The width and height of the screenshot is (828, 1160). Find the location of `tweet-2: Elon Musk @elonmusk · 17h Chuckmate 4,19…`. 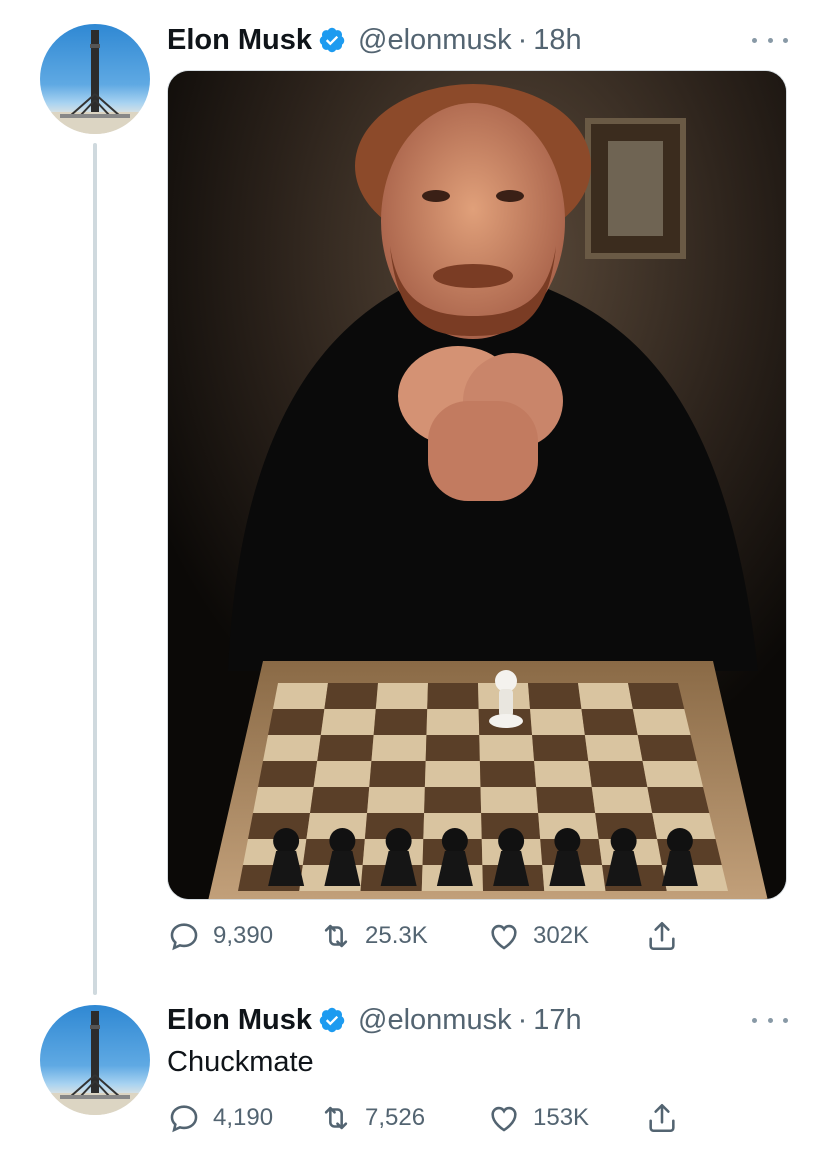

tweet-2: Elon Musk @elonmusk · 17h Chuckmate 4,19… is located at coordinates (414, 1080).